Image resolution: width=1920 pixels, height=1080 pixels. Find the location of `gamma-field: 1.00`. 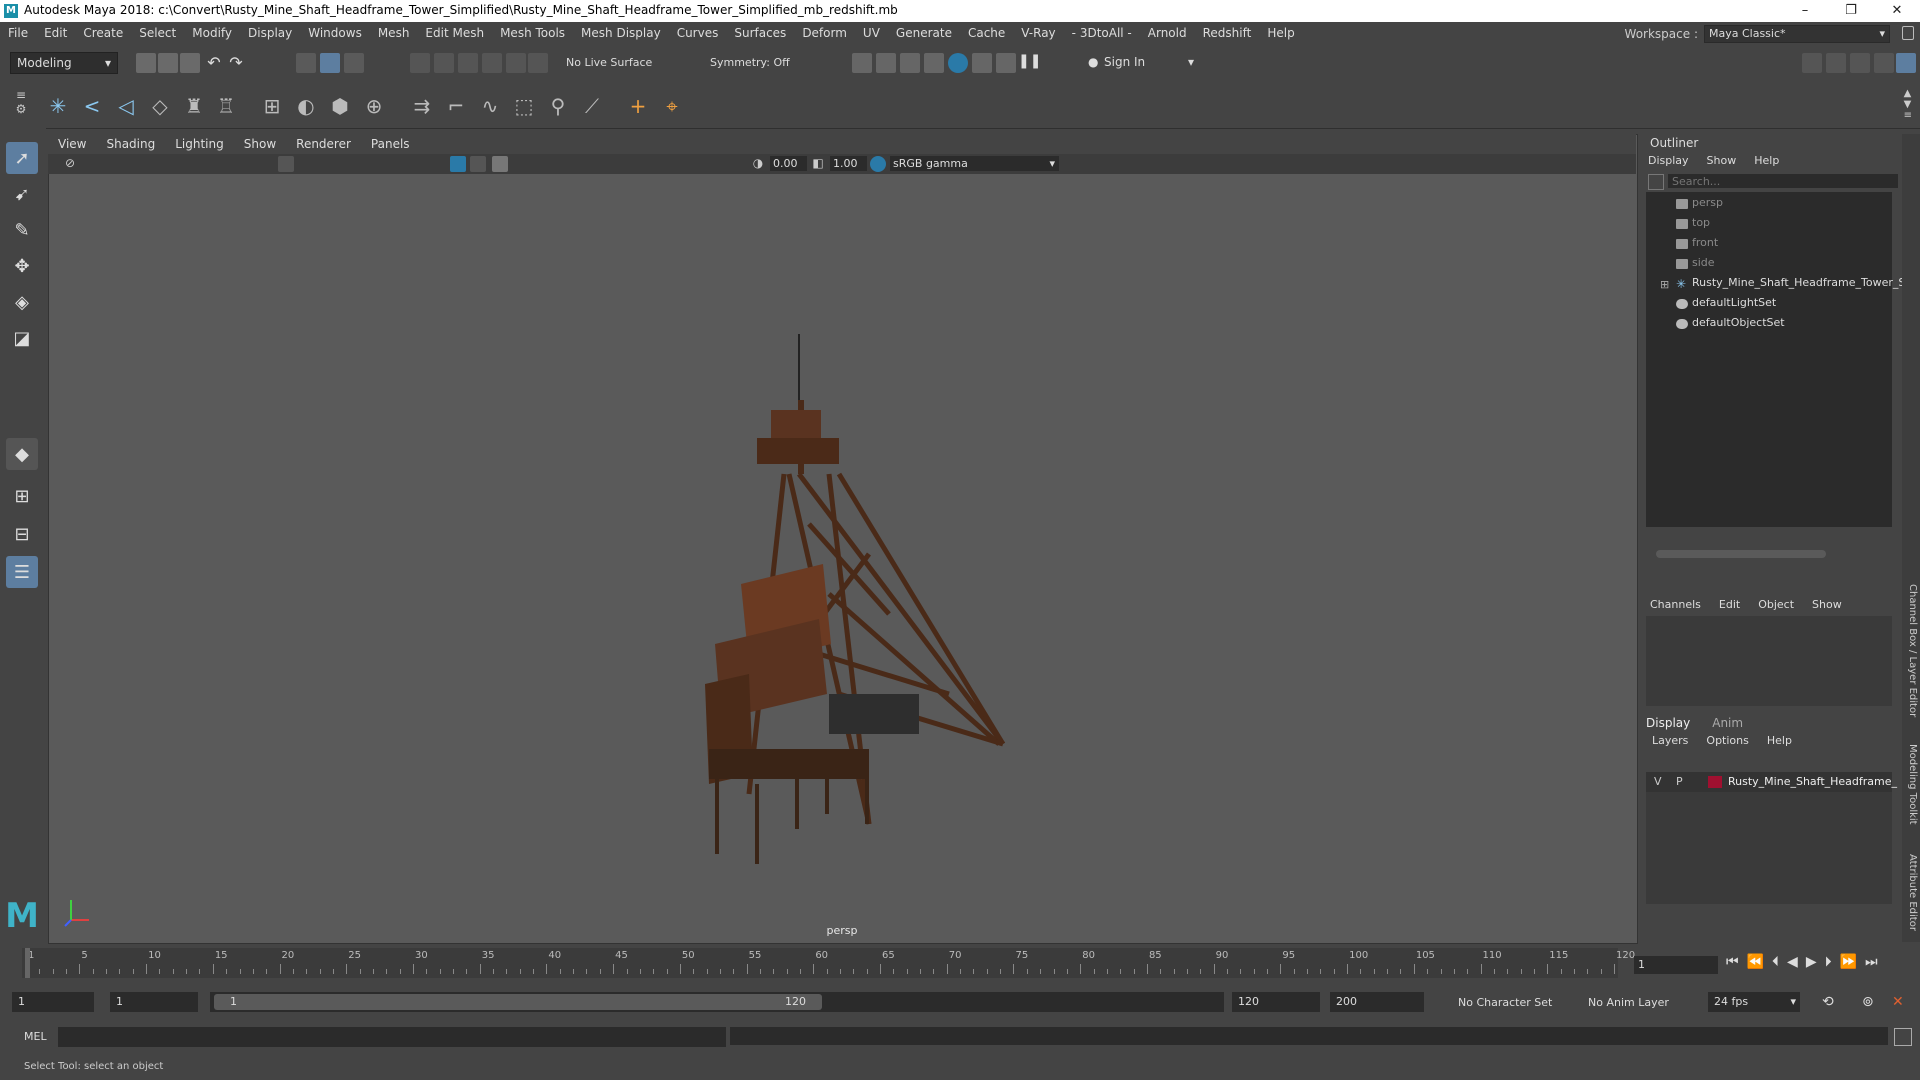

gamma-field: 1.00 is located at coordinates (848, 163).